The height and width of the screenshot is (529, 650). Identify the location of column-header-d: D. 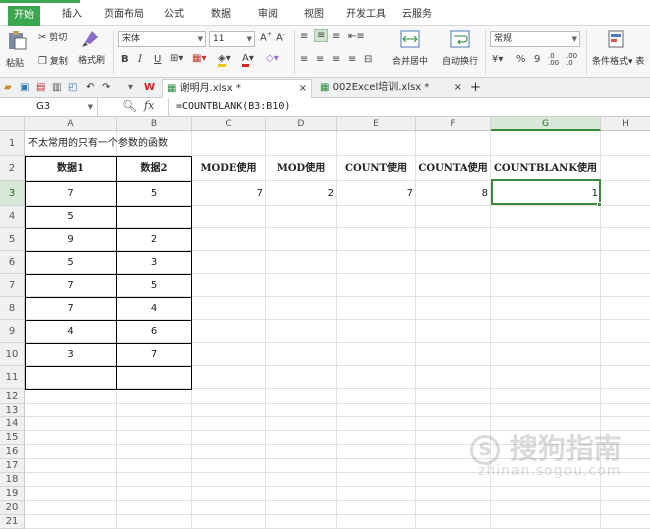
(301, 124).